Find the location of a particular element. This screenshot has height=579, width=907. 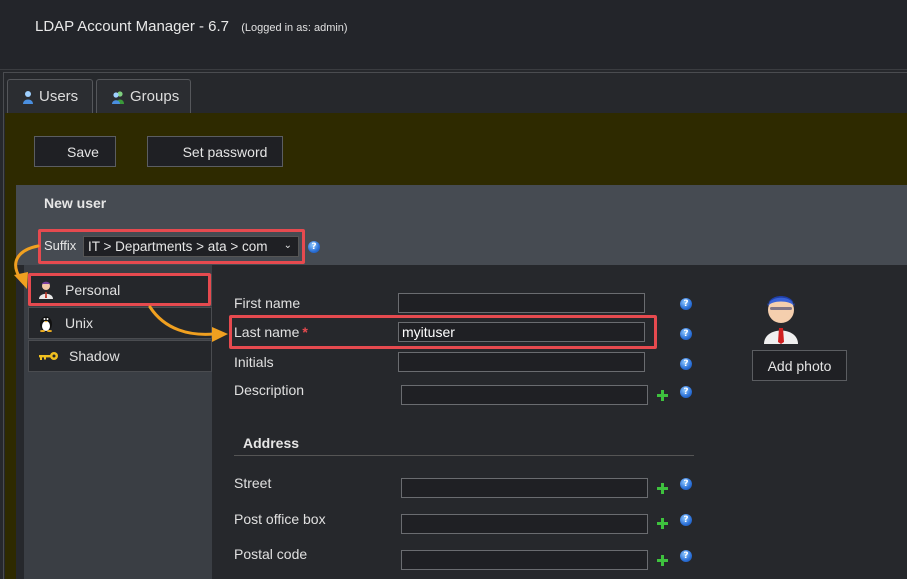

last-name-help-icon: ? is located at coordinates (686, 334).